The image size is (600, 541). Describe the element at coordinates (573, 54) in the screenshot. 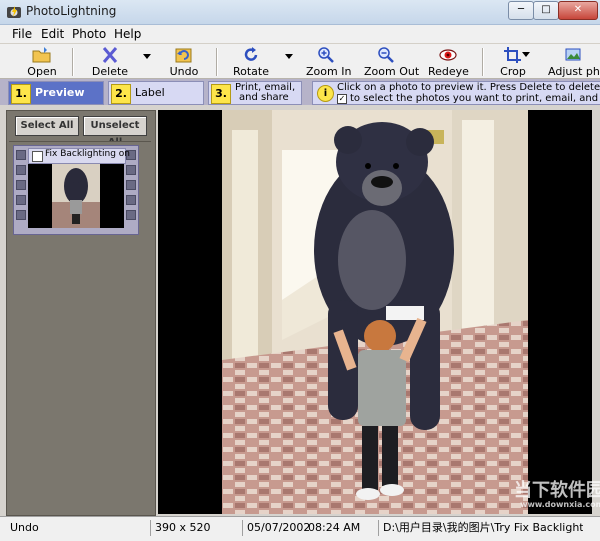

I see `adjust-photo-icon` at that location.